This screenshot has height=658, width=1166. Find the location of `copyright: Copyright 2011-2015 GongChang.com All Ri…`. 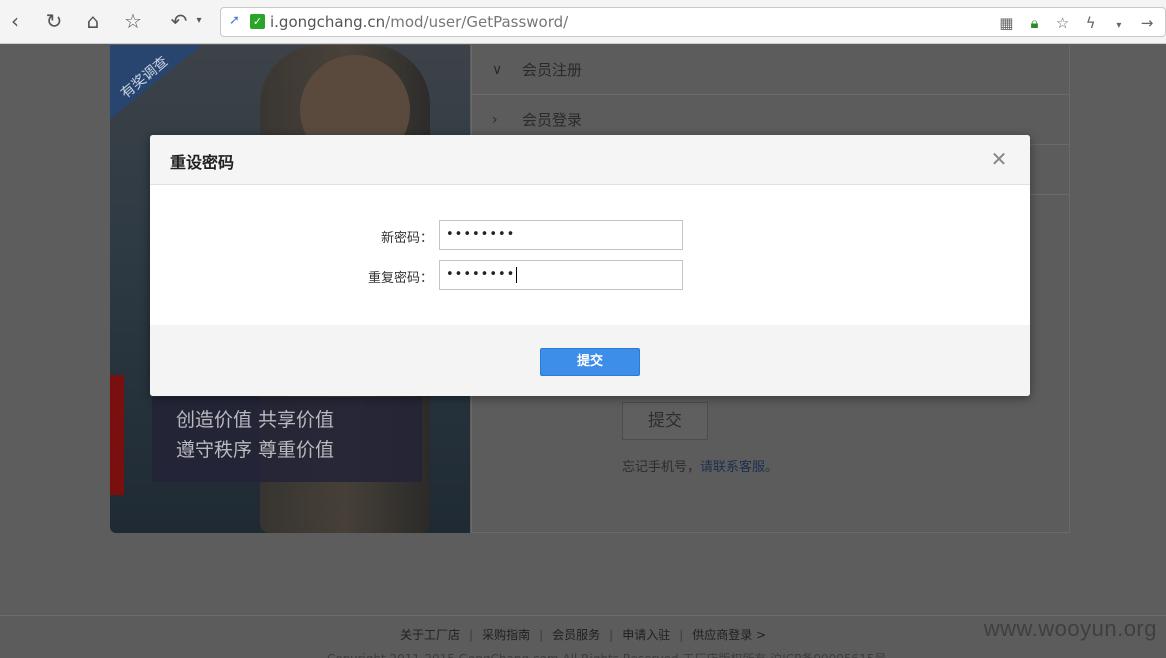

copyright: Copyright 2011-2015 GongChang.com All Ri… is located at coordinates (606, 654).